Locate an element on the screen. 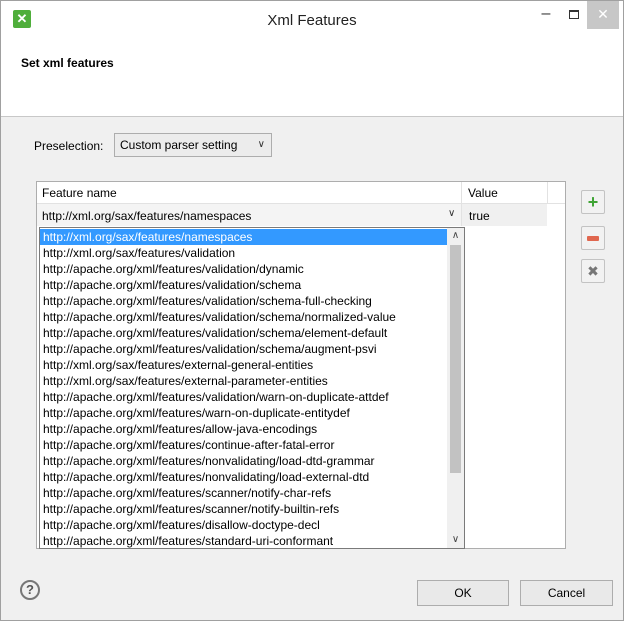 This screenshot has width=624, height=621. window-title: Xml Features is located at coordinates (312, 20).